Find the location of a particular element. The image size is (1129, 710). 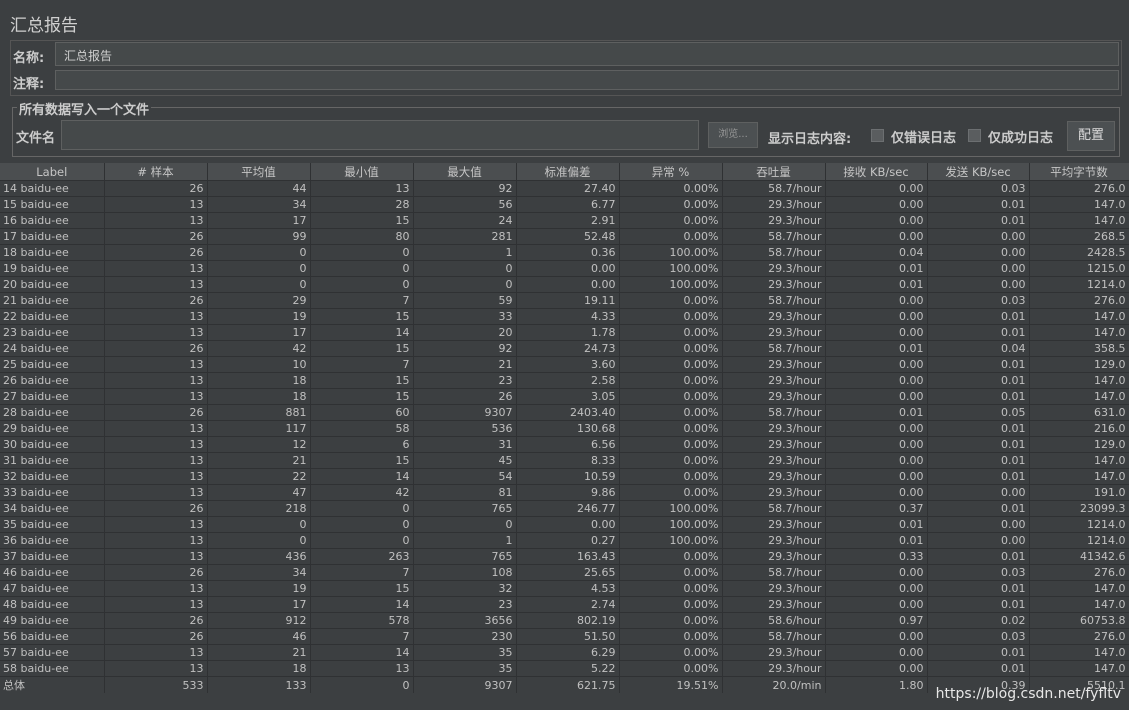

name-field: 汇总报告 is located at coordinates (587, 54).